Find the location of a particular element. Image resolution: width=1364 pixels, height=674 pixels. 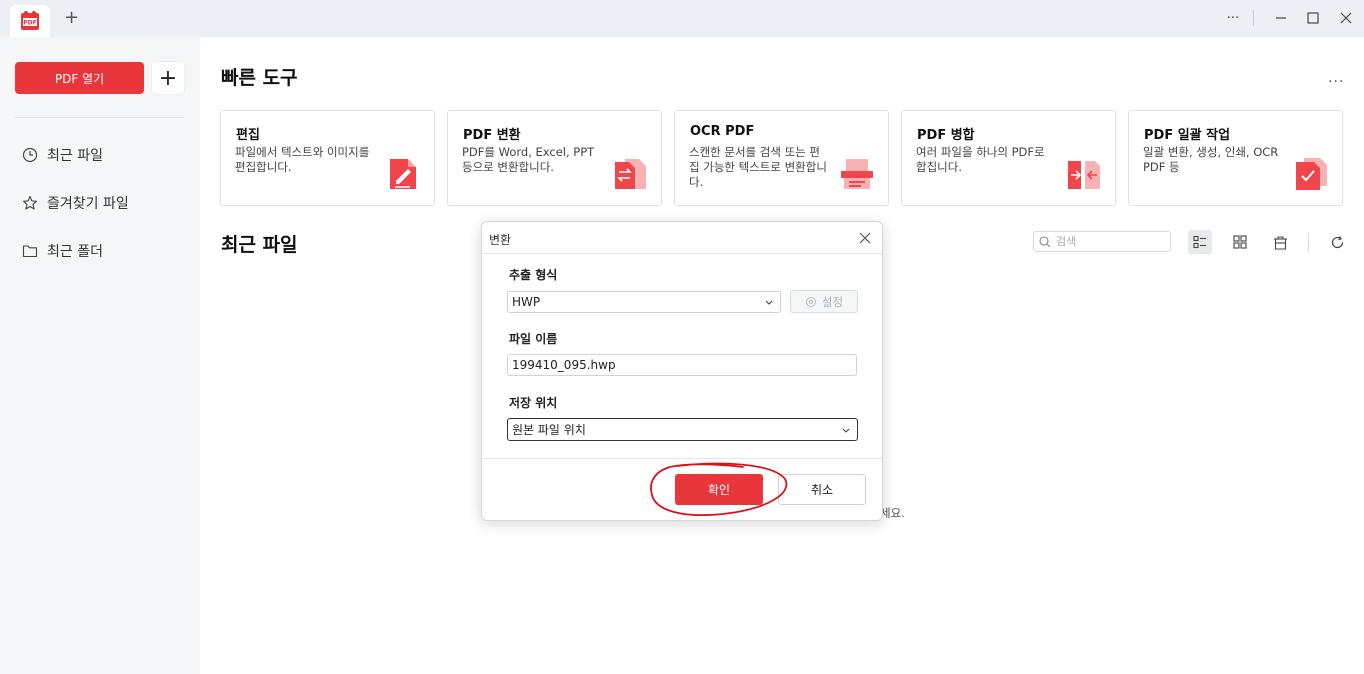

list-view-button is located at coordinates (1200, 242).